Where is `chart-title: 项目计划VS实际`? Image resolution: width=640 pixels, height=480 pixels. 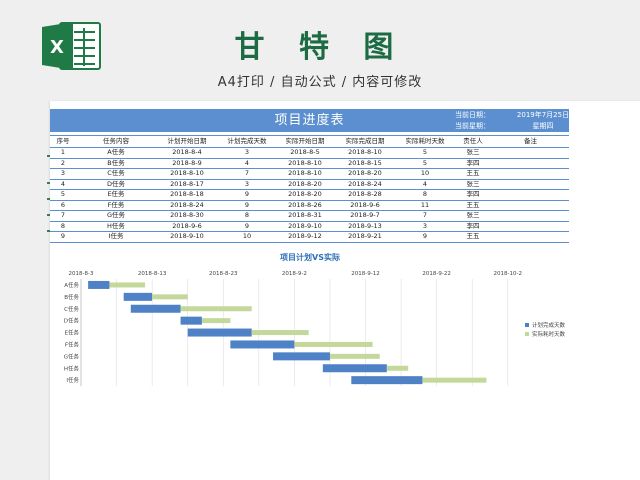 chart-title: 项目计划VS实际 is located at coordinates (310, 257).